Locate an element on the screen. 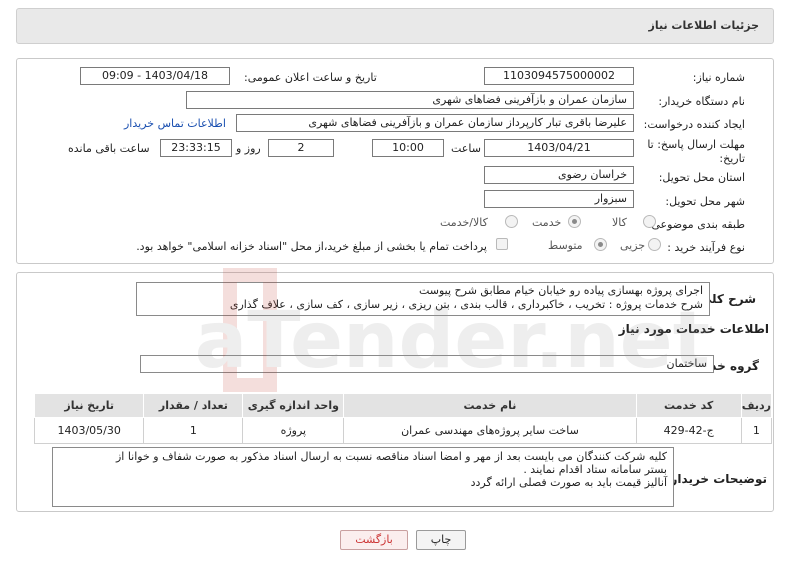  need-number-field: 1103094575000002 is located at coordinates (559, 76).